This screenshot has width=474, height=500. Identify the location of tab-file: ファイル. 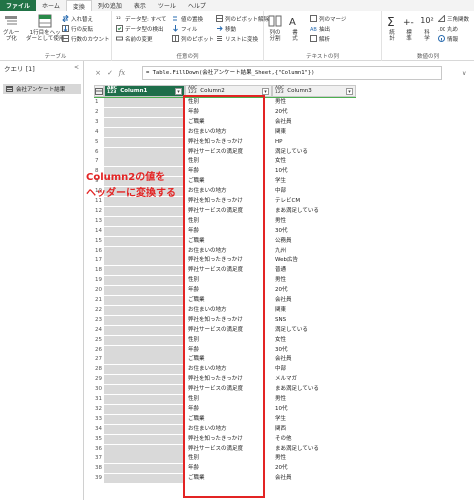
(18, 5).